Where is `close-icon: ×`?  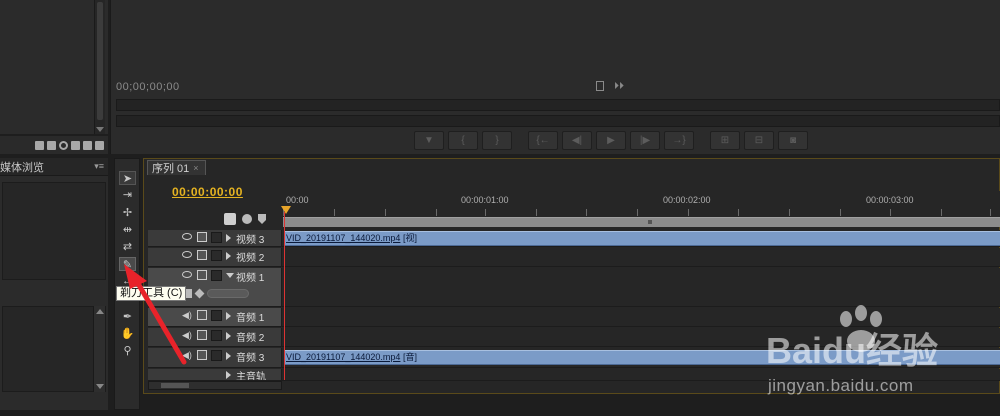
close-icon: × is located at coordinates (195, 168).